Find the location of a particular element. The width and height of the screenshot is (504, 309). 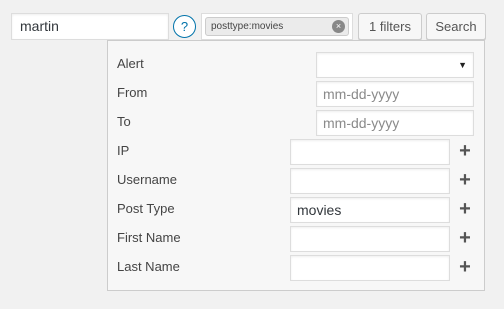

add-last-name-icon: + is located at coordinates (465, 267).